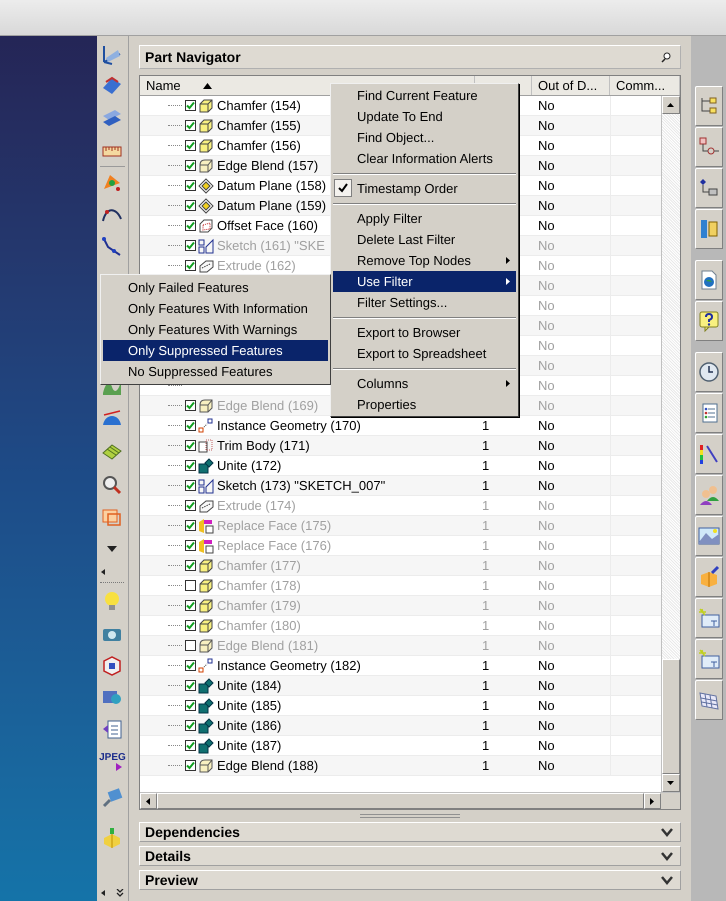 The width and height of the screenshot is (726, 901). What do you see at coordinates (424, 239) in the screenshot?
I see `menu-item: Delete Last Filter` at bounding box center [424, 239].